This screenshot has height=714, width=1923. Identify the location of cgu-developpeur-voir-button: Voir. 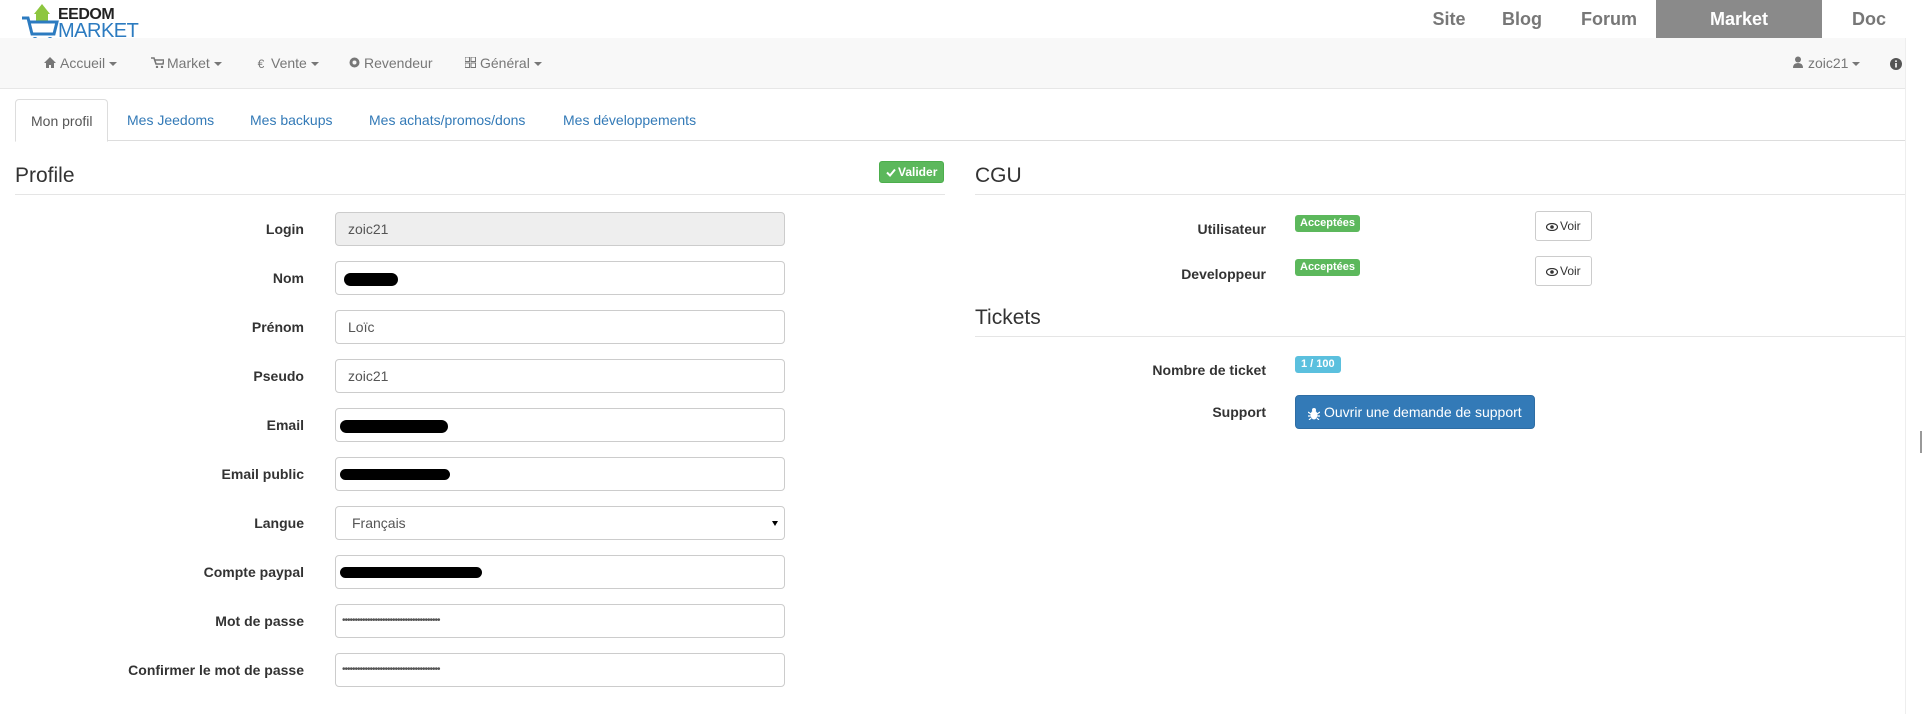
(1563, 271).